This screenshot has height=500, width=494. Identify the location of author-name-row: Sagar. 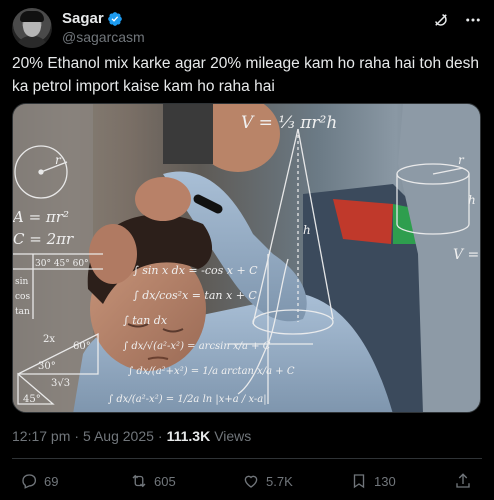
(92, 18).